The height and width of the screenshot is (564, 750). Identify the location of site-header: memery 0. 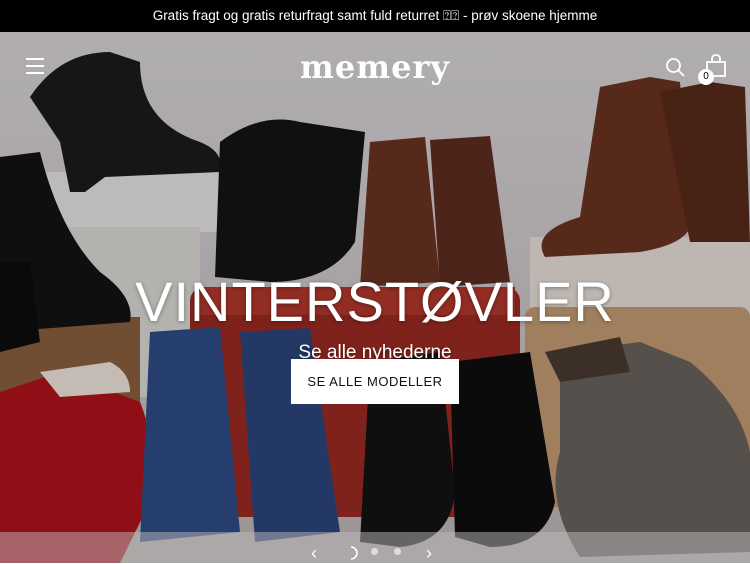
(375, 68).